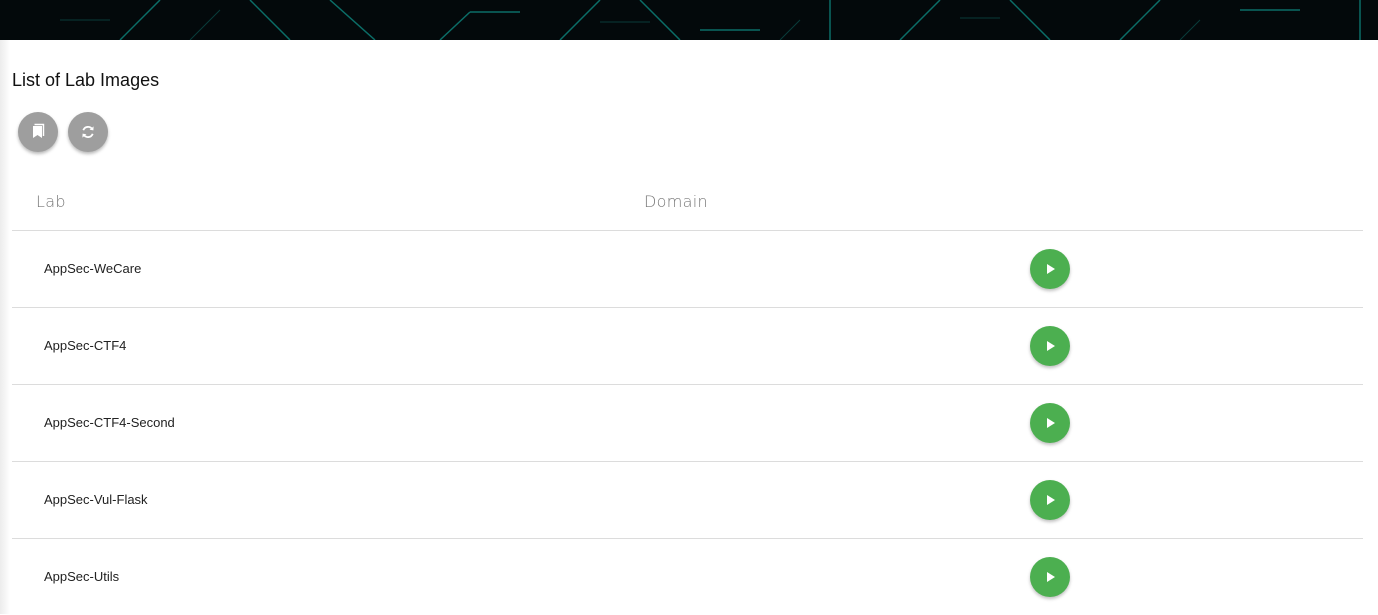 Image resolution: width=1378 pixels, height=615 pixels. Describe the element at coordinates (710, 20) in the screenshot. I see `circuit-pattern` at that location.